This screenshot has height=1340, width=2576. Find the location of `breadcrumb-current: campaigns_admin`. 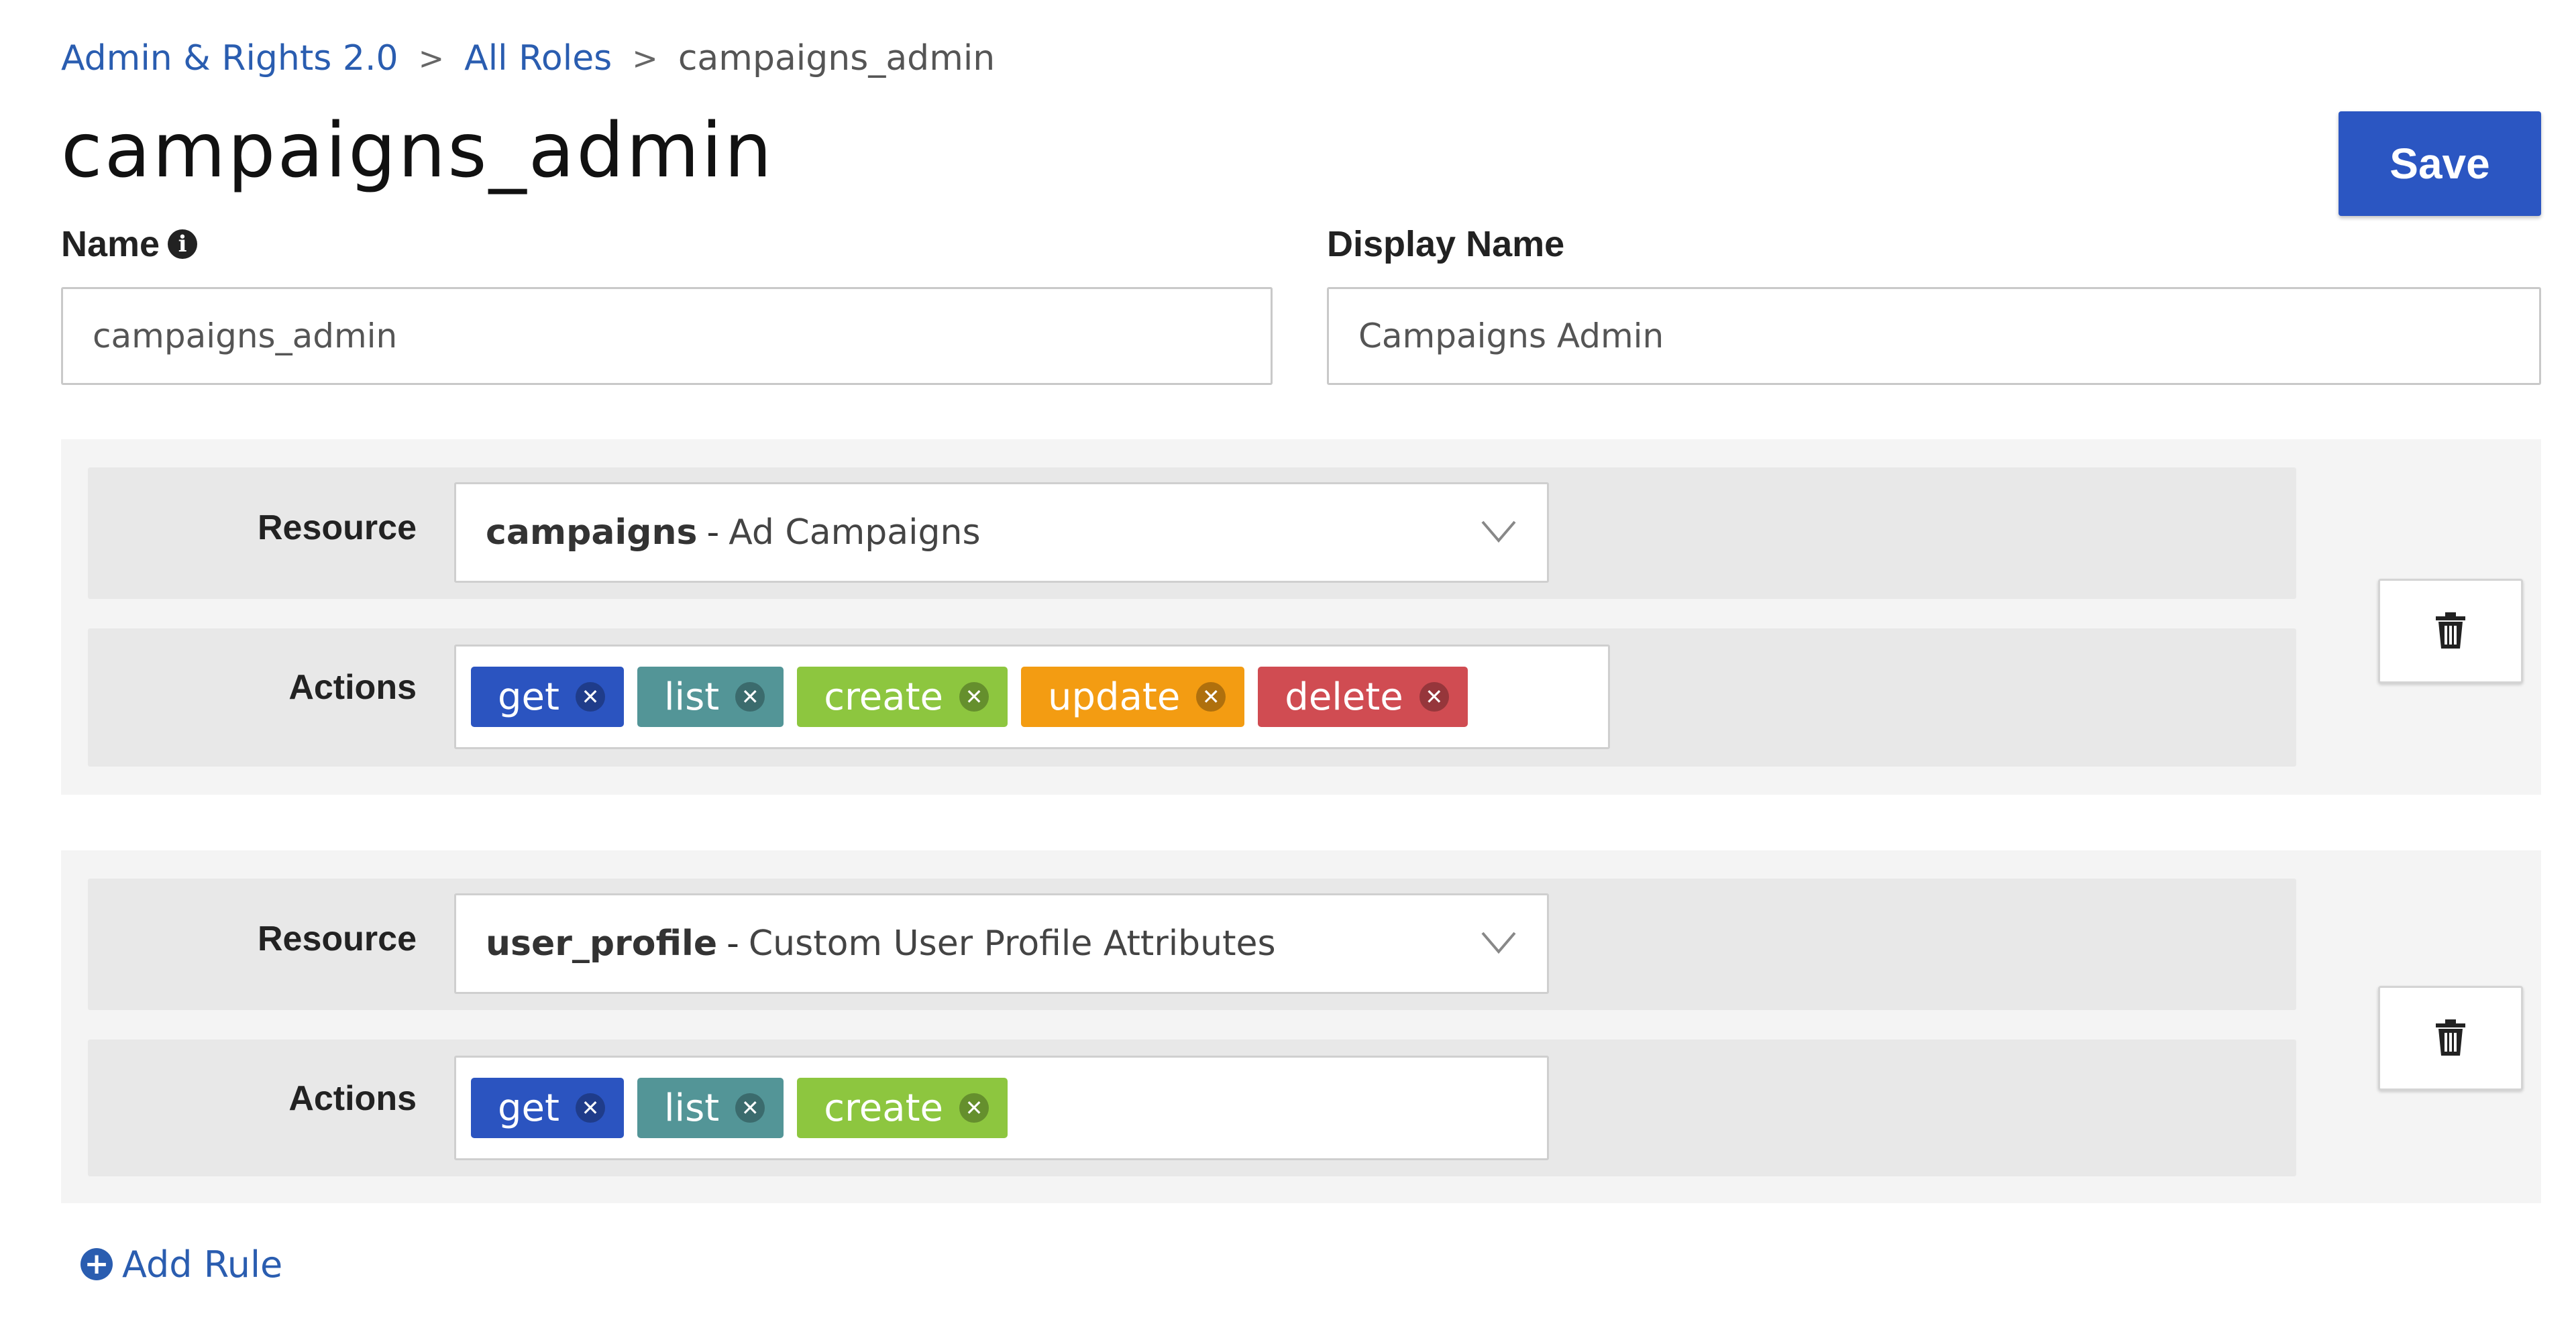

breadcrumb-current: campaigns_admin is located at coordinates (837, 58).